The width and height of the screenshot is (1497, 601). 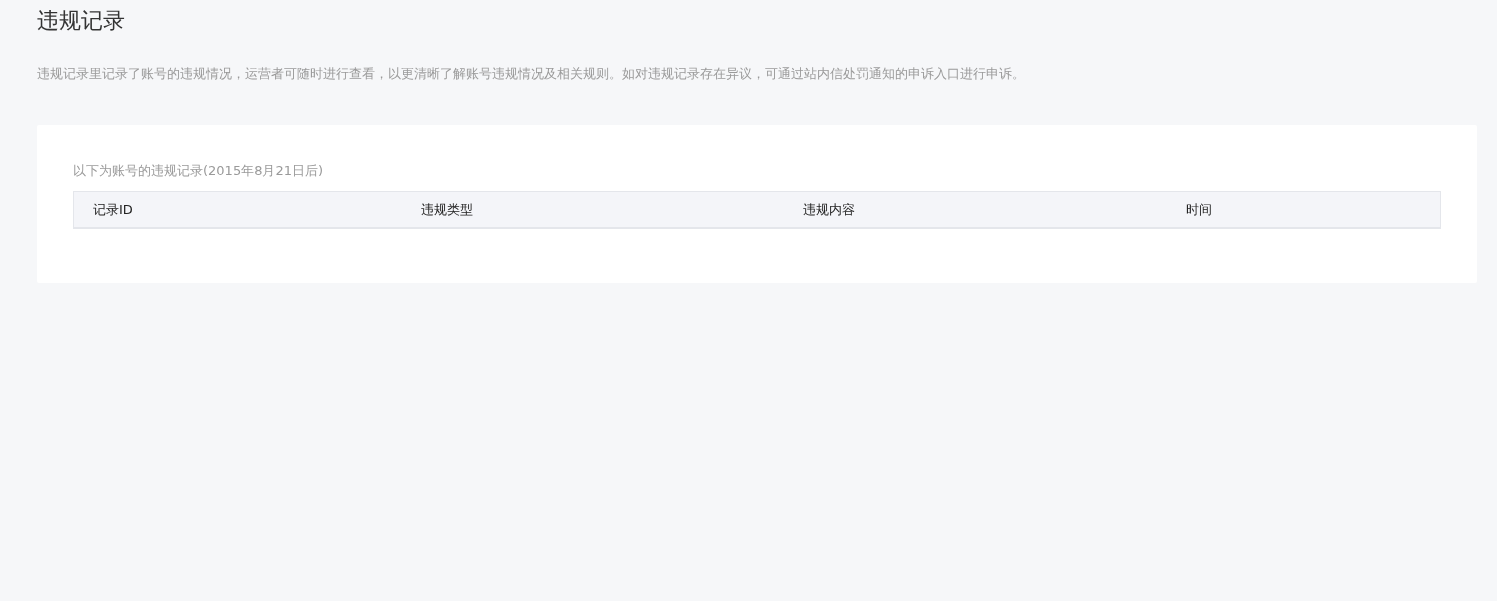 I want to click on column-header: 时间, so click(x=1304, y=209).